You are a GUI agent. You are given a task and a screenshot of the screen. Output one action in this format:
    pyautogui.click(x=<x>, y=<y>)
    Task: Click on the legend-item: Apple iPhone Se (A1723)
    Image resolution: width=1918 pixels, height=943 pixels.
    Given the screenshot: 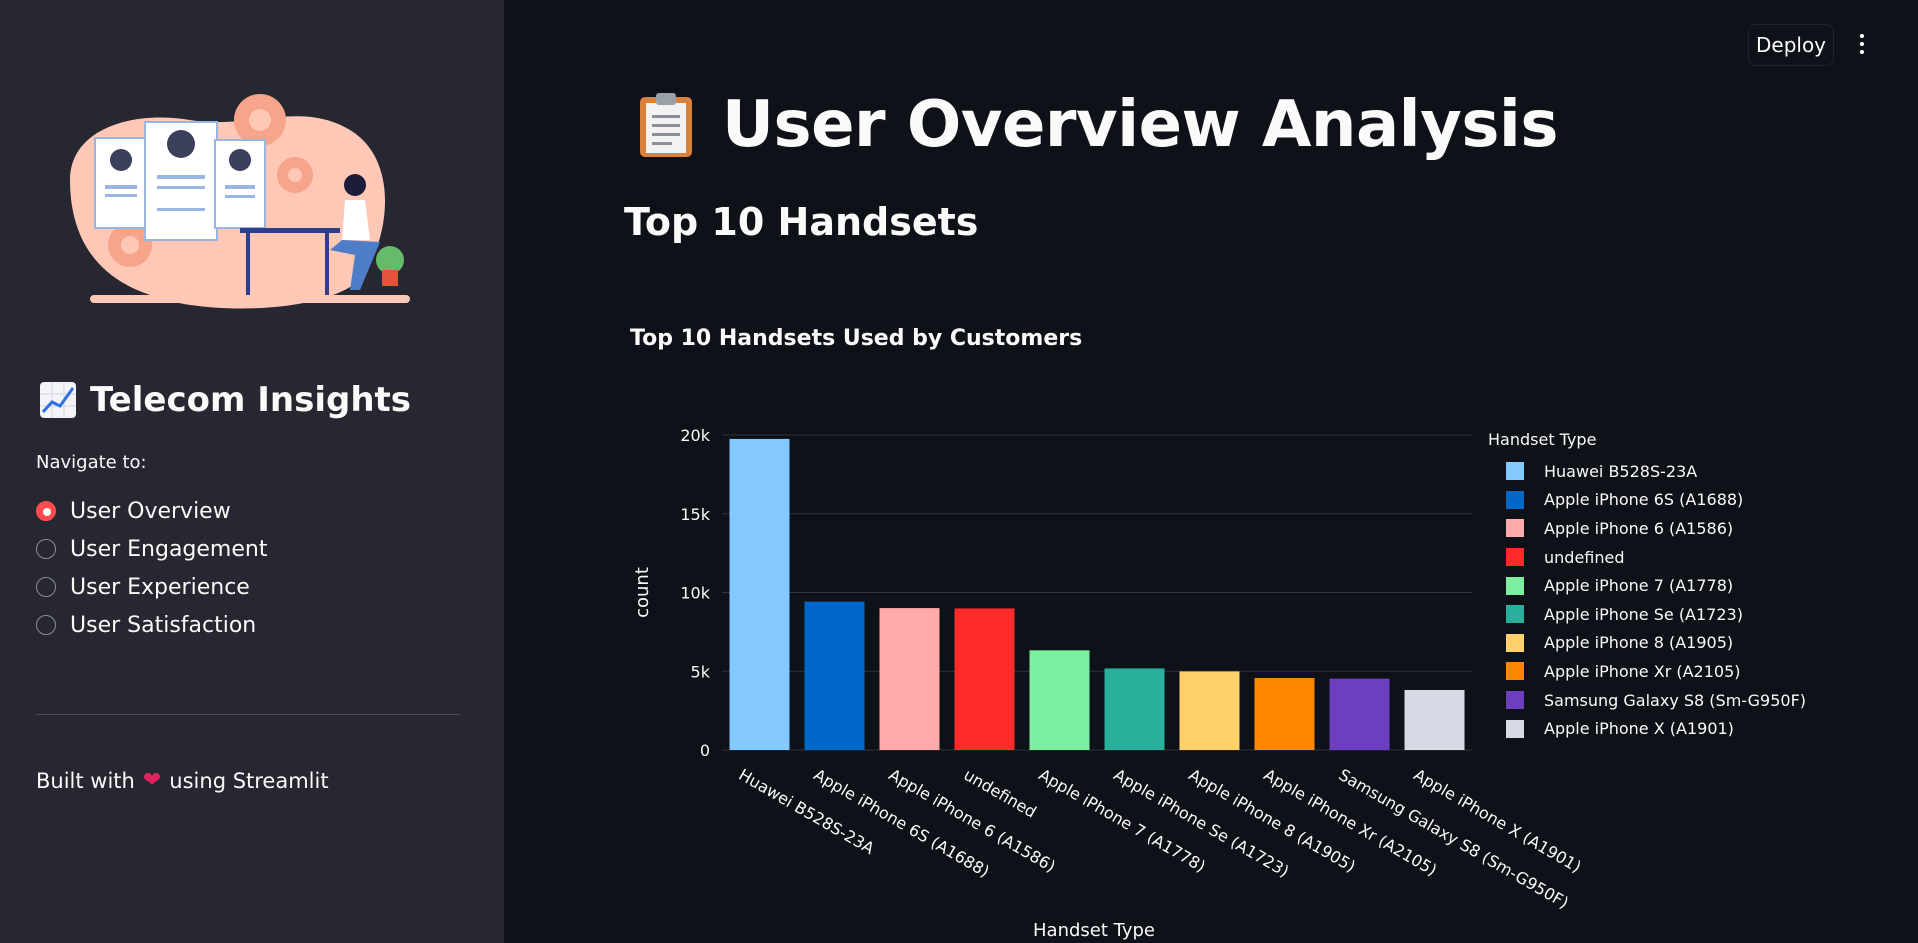 What is the action you would take?
    pyautogui.click(x=1647, y=614)
    